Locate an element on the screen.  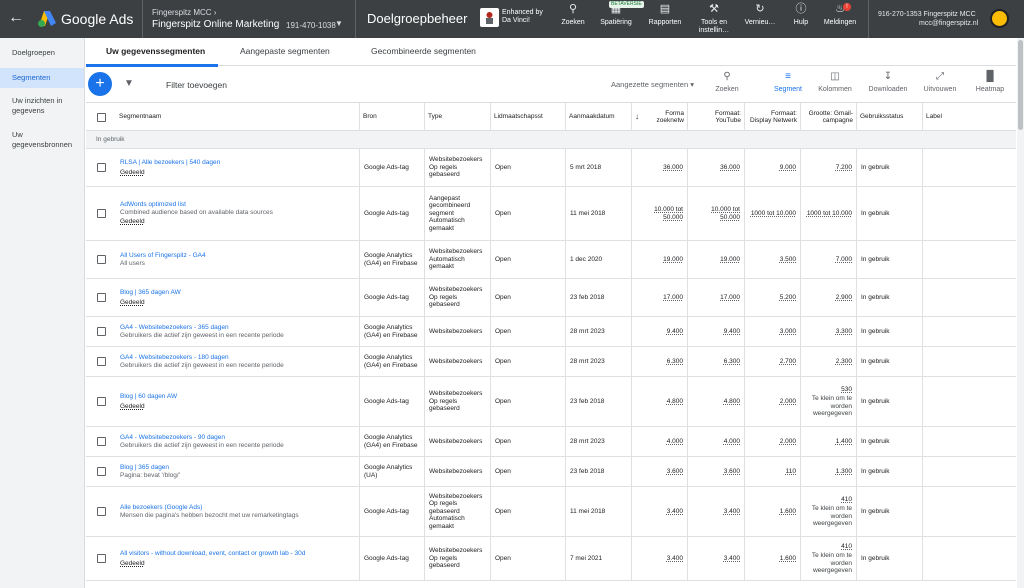
sidebar-item-segmenten: Segmenten is located at coordinates (42, 78).